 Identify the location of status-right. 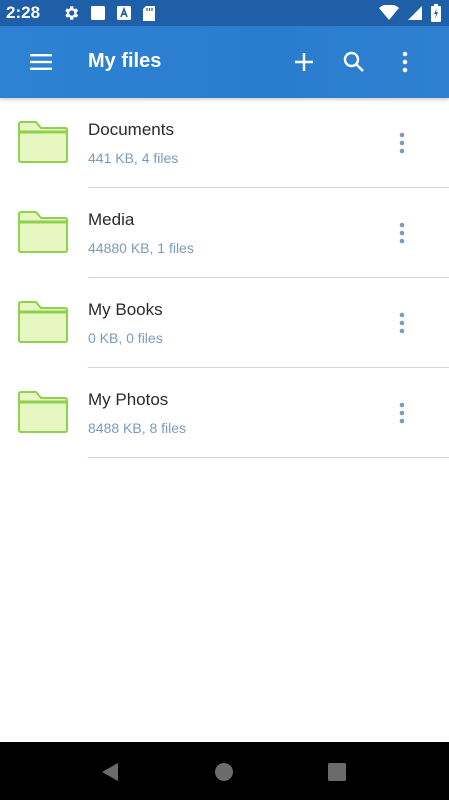
(410, 13).